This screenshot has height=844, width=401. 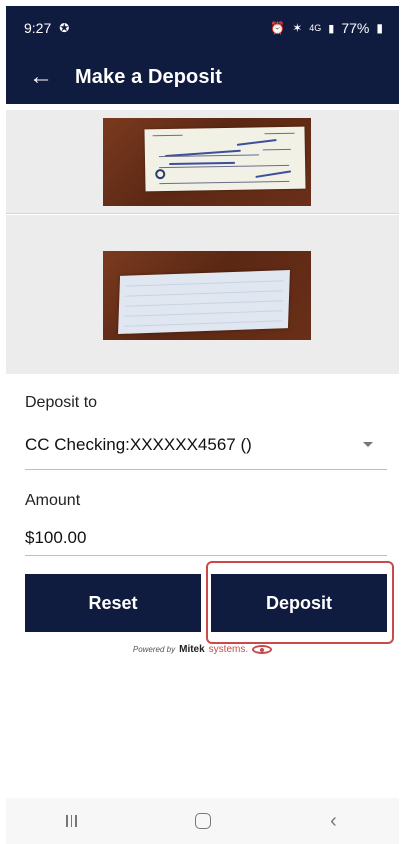 I want to click on signal-icon: ▮, so click(x=331, y=28).